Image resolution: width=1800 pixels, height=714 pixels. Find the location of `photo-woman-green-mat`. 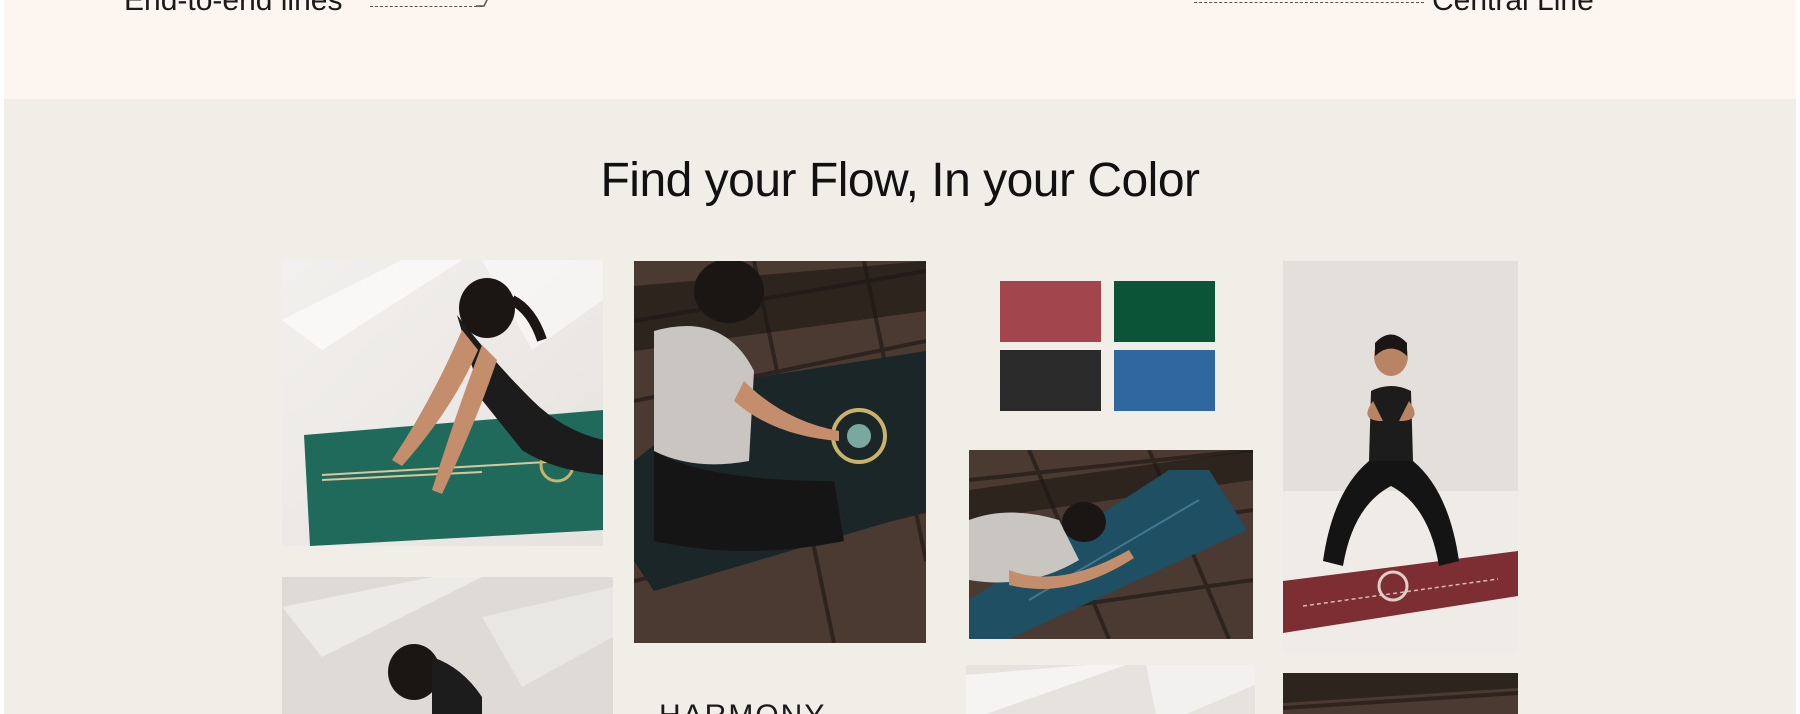

photo-woman-green-mat is located at coordinates (442, 403).